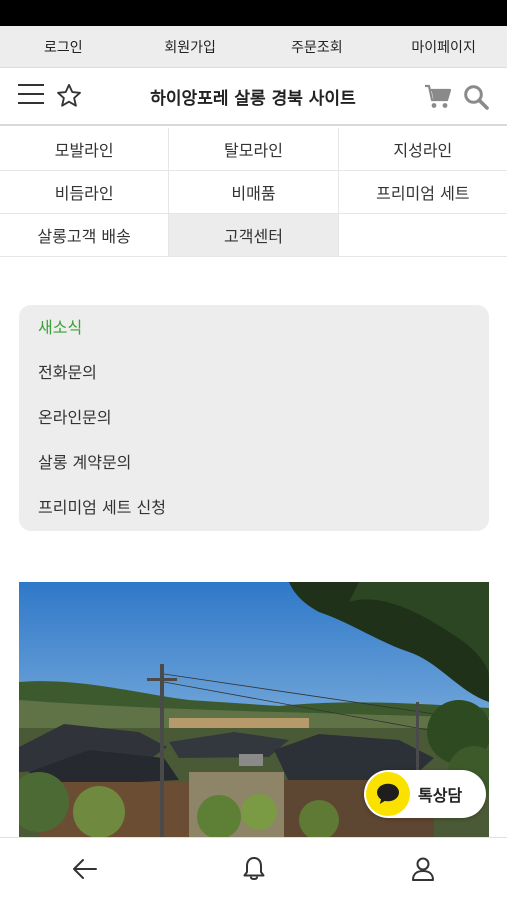 The height and width of the screenshot is (900, 507). Describe the element at coordinates (254, 507) in the screenshot. I see `cs-item-premium-set-request: 프리미엄 세트 신청` at that location.